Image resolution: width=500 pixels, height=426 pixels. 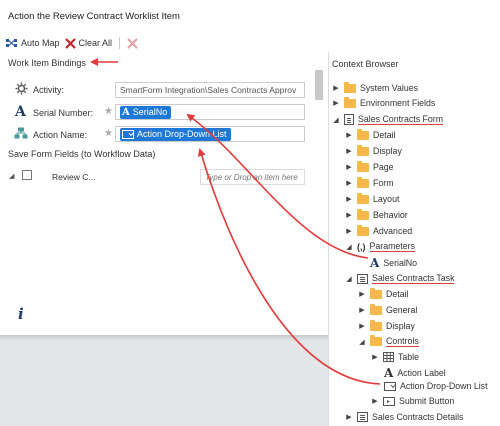 I want to click on tree-item-serialno: A SerialNo, so click(x=393, y=263).